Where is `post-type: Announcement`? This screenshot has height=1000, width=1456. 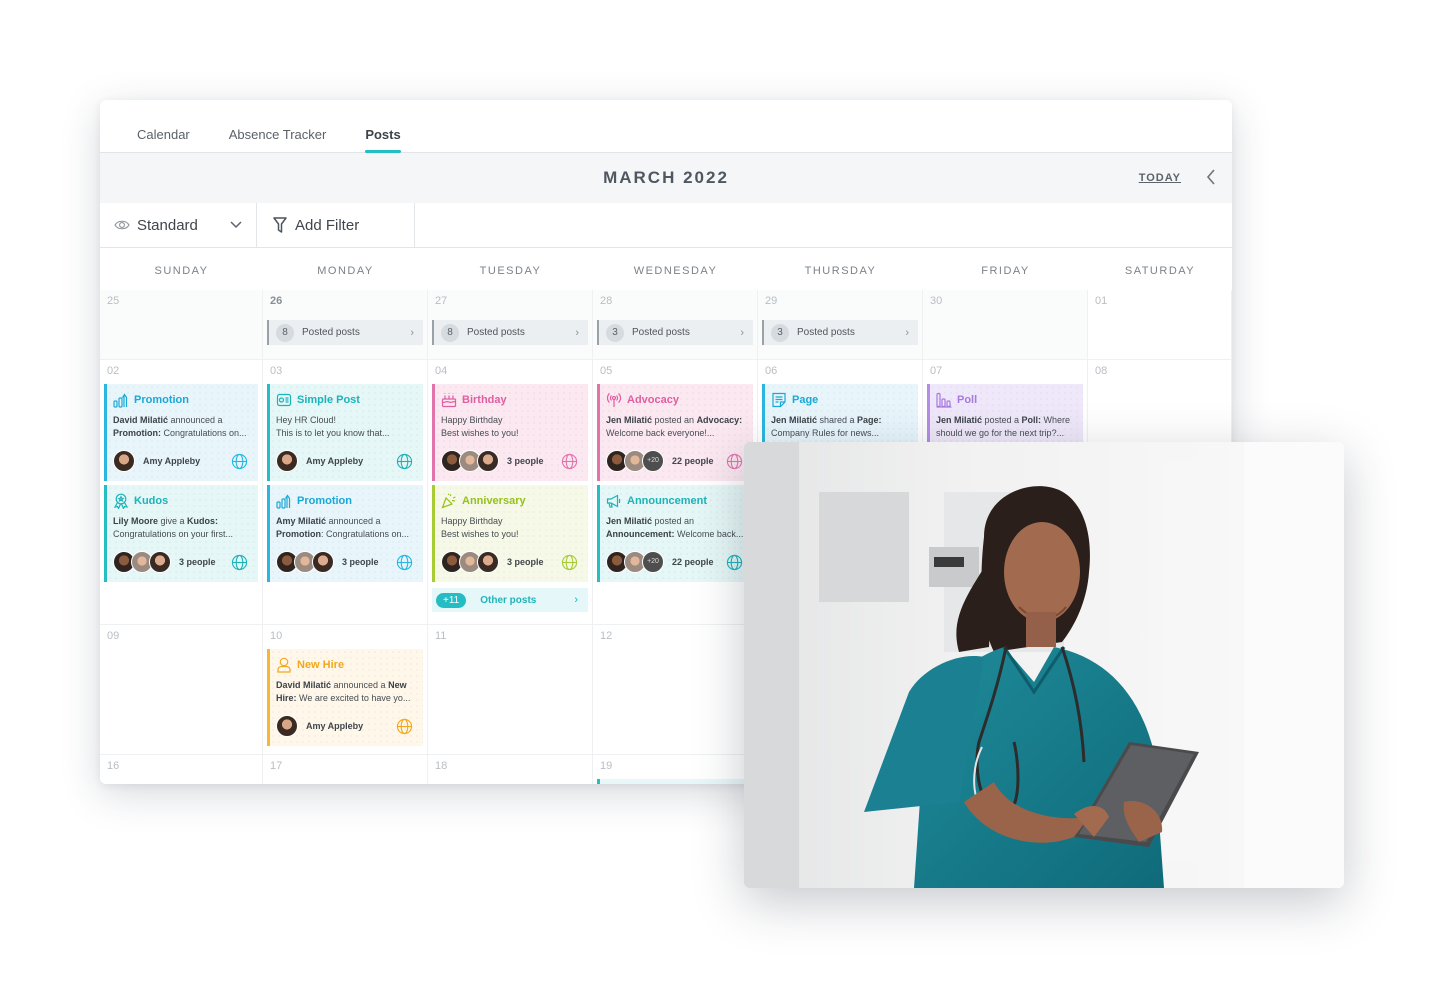
post-type: Announcement is located at coordinates (667, 501).